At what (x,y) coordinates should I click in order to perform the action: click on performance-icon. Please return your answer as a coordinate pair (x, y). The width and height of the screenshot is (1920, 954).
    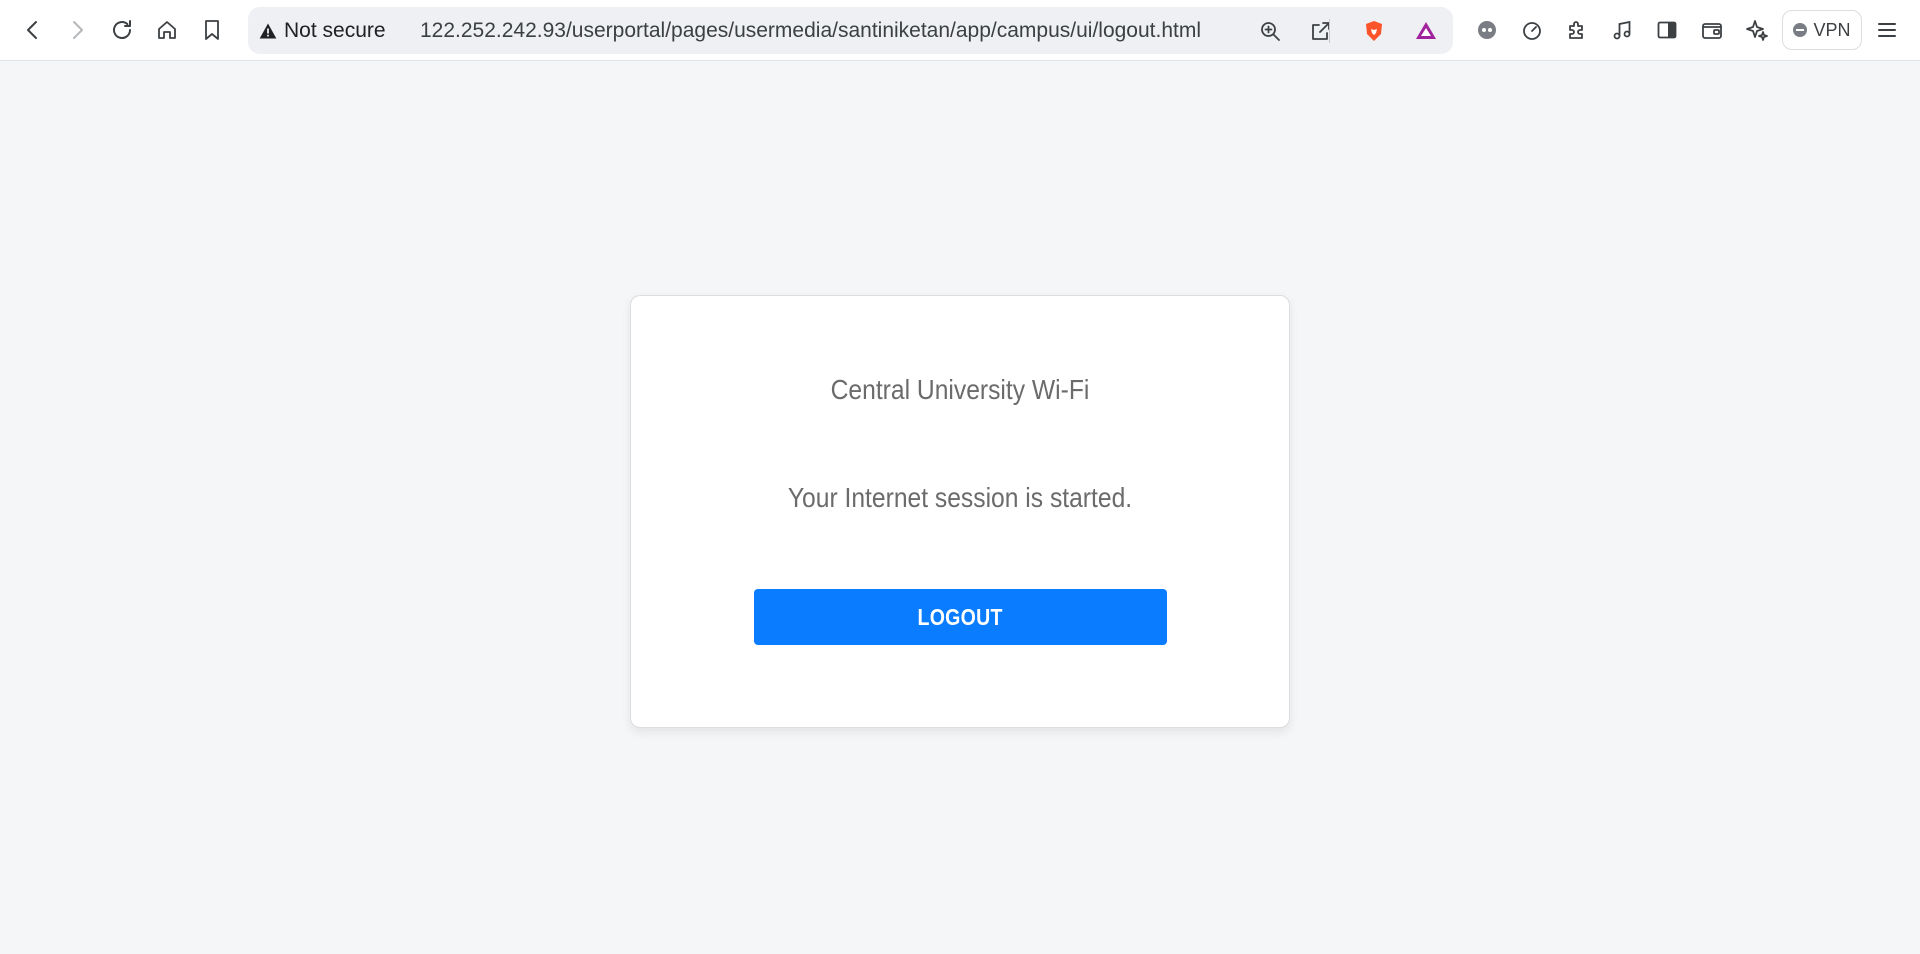
    Looking at the image, I should click on (1532, 31).